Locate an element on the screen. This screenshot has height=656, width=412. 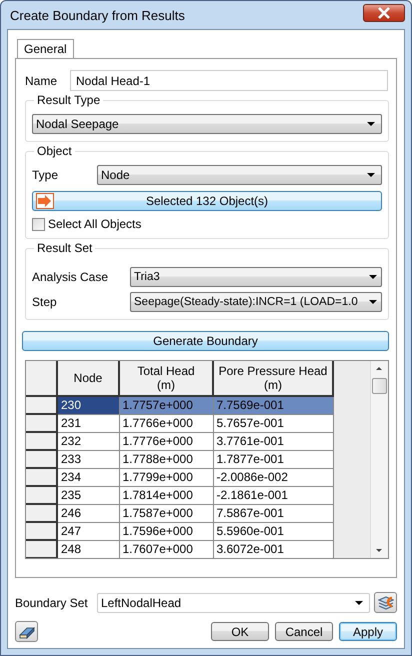
table-cell: -2.1861e-001 is located at coordinates (273, 495).